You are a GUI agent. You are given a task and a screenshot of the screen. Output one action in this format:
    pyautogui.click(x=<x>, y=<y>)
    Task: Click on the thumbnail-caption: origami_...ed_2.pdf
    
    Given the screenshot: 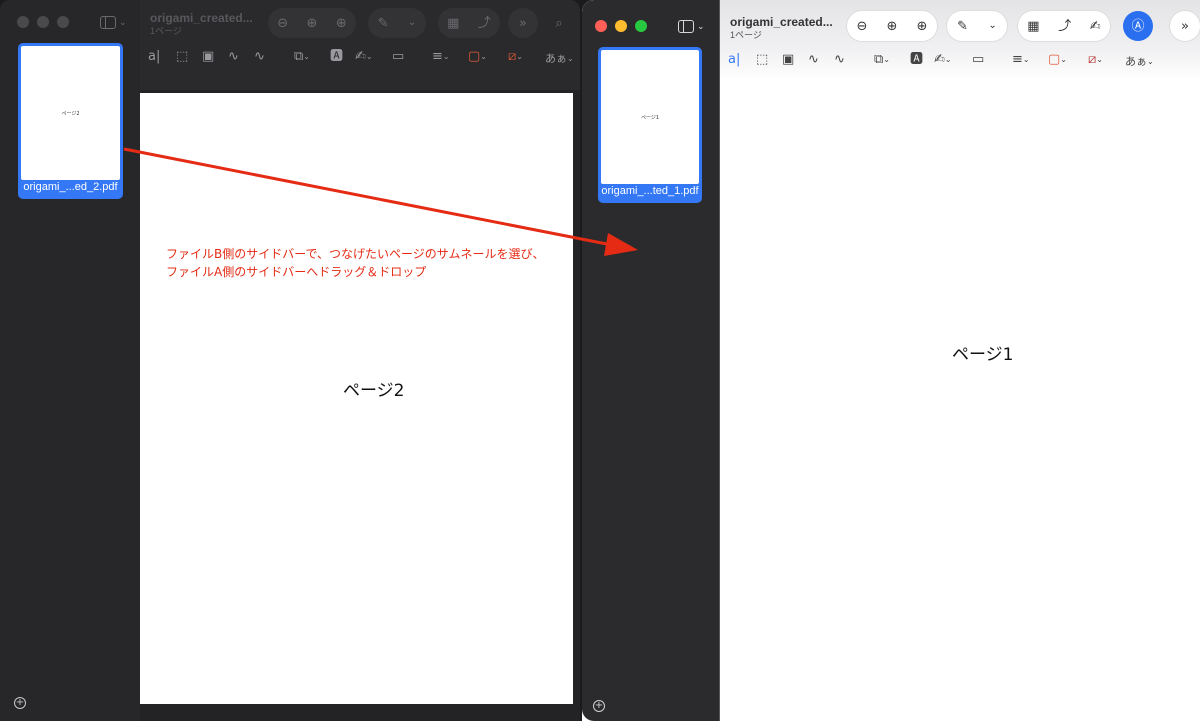 What is the action you would take?
    pyautogui.click(x=70, y=187)
    